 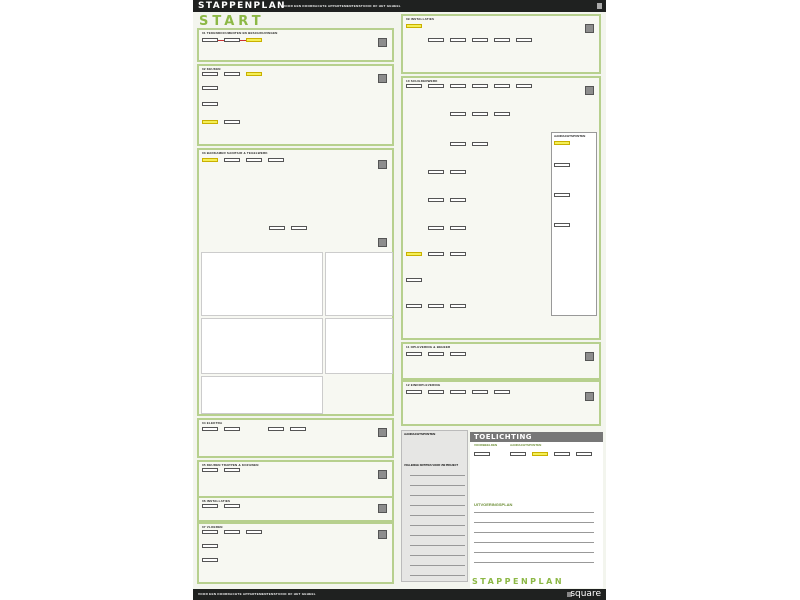 I want to click on switch-icon, so click(x=382, y=432).